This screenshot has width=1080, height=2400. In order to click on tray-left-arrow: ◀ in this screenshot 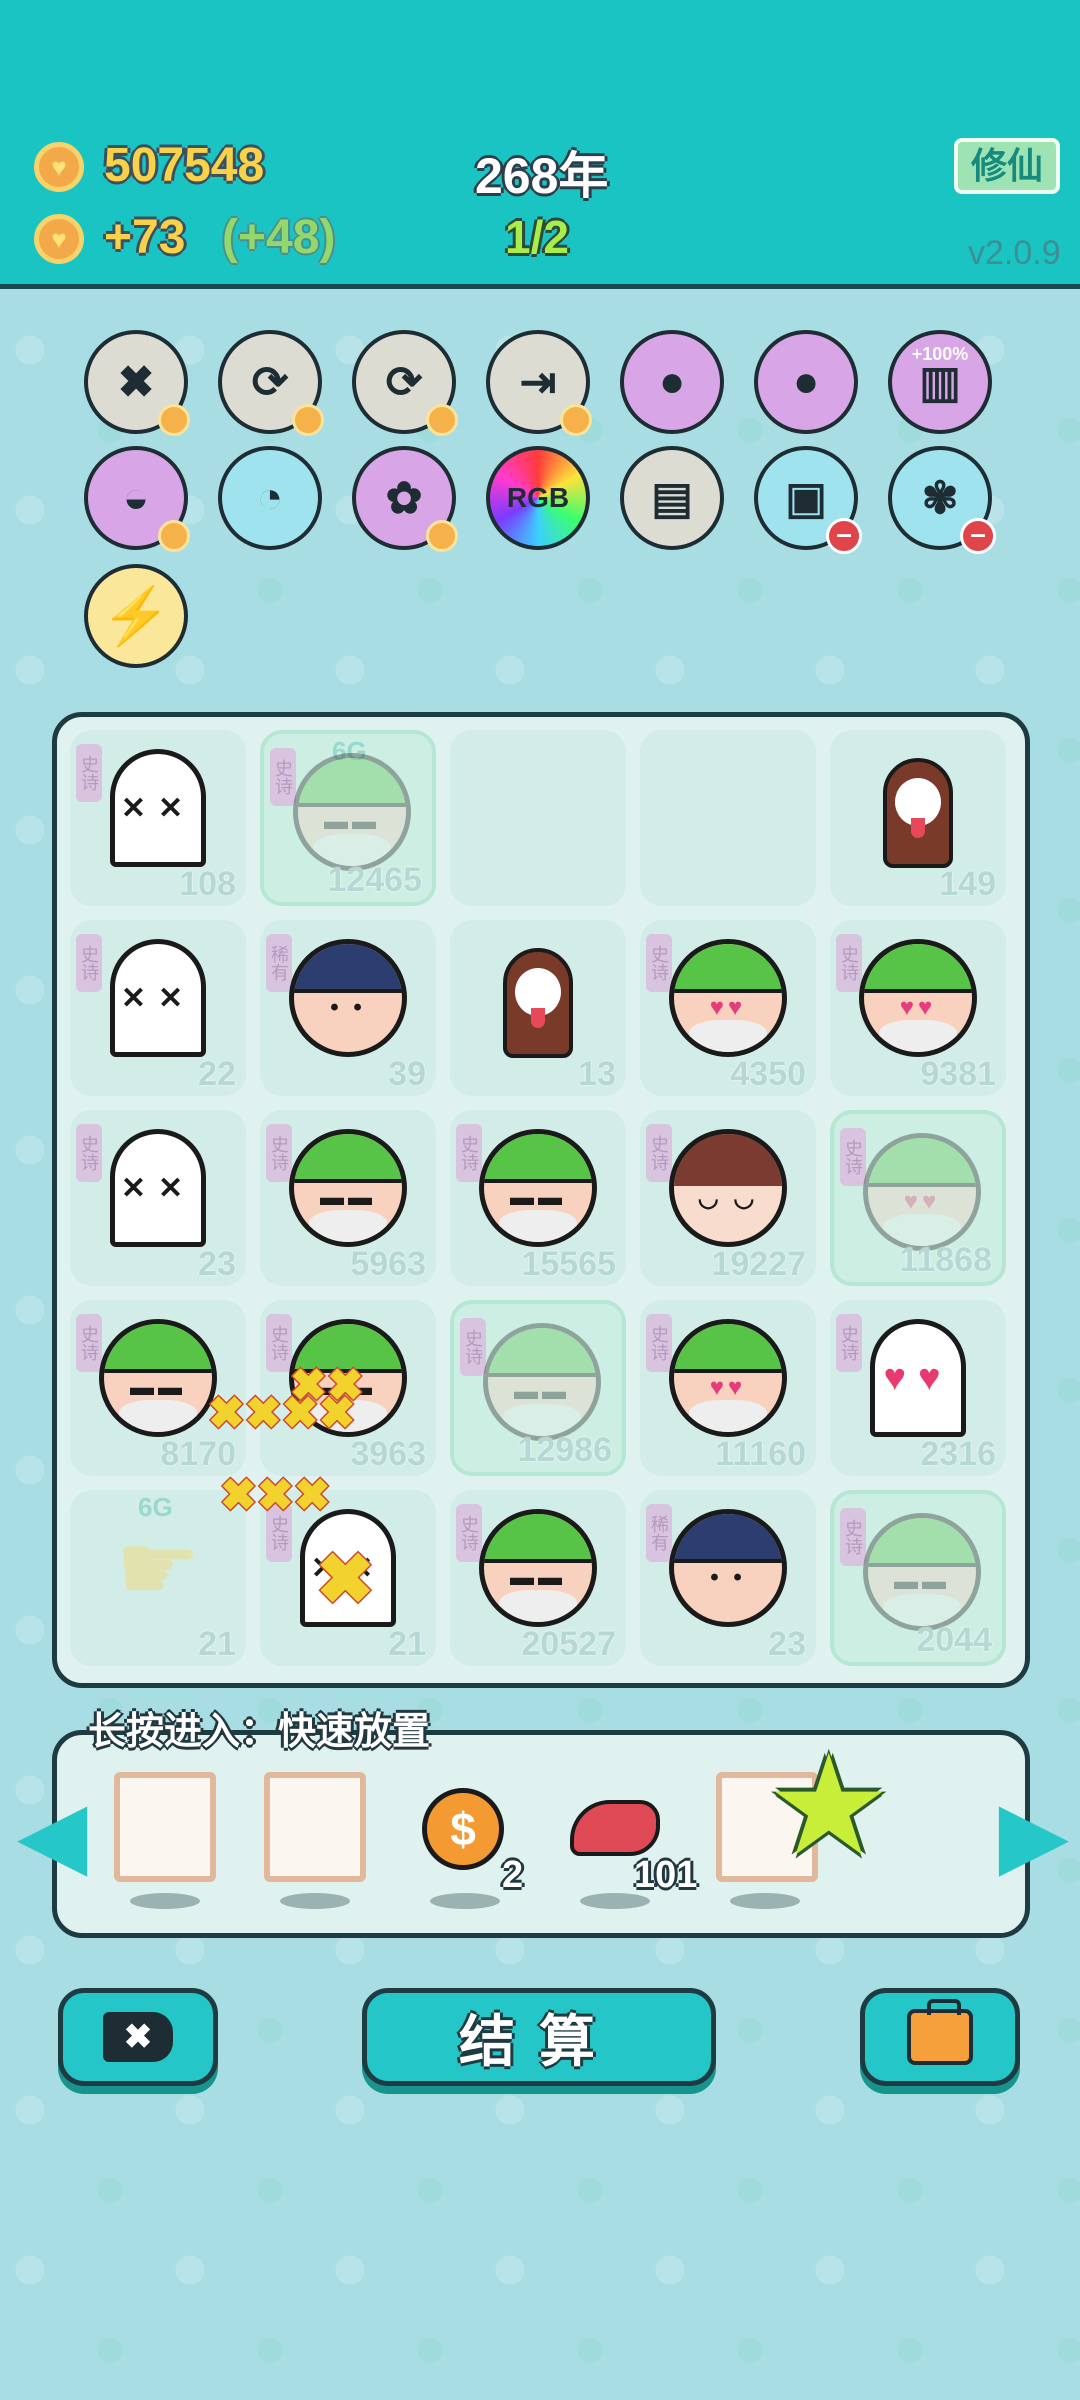, I will do `click(53, 1835)`.